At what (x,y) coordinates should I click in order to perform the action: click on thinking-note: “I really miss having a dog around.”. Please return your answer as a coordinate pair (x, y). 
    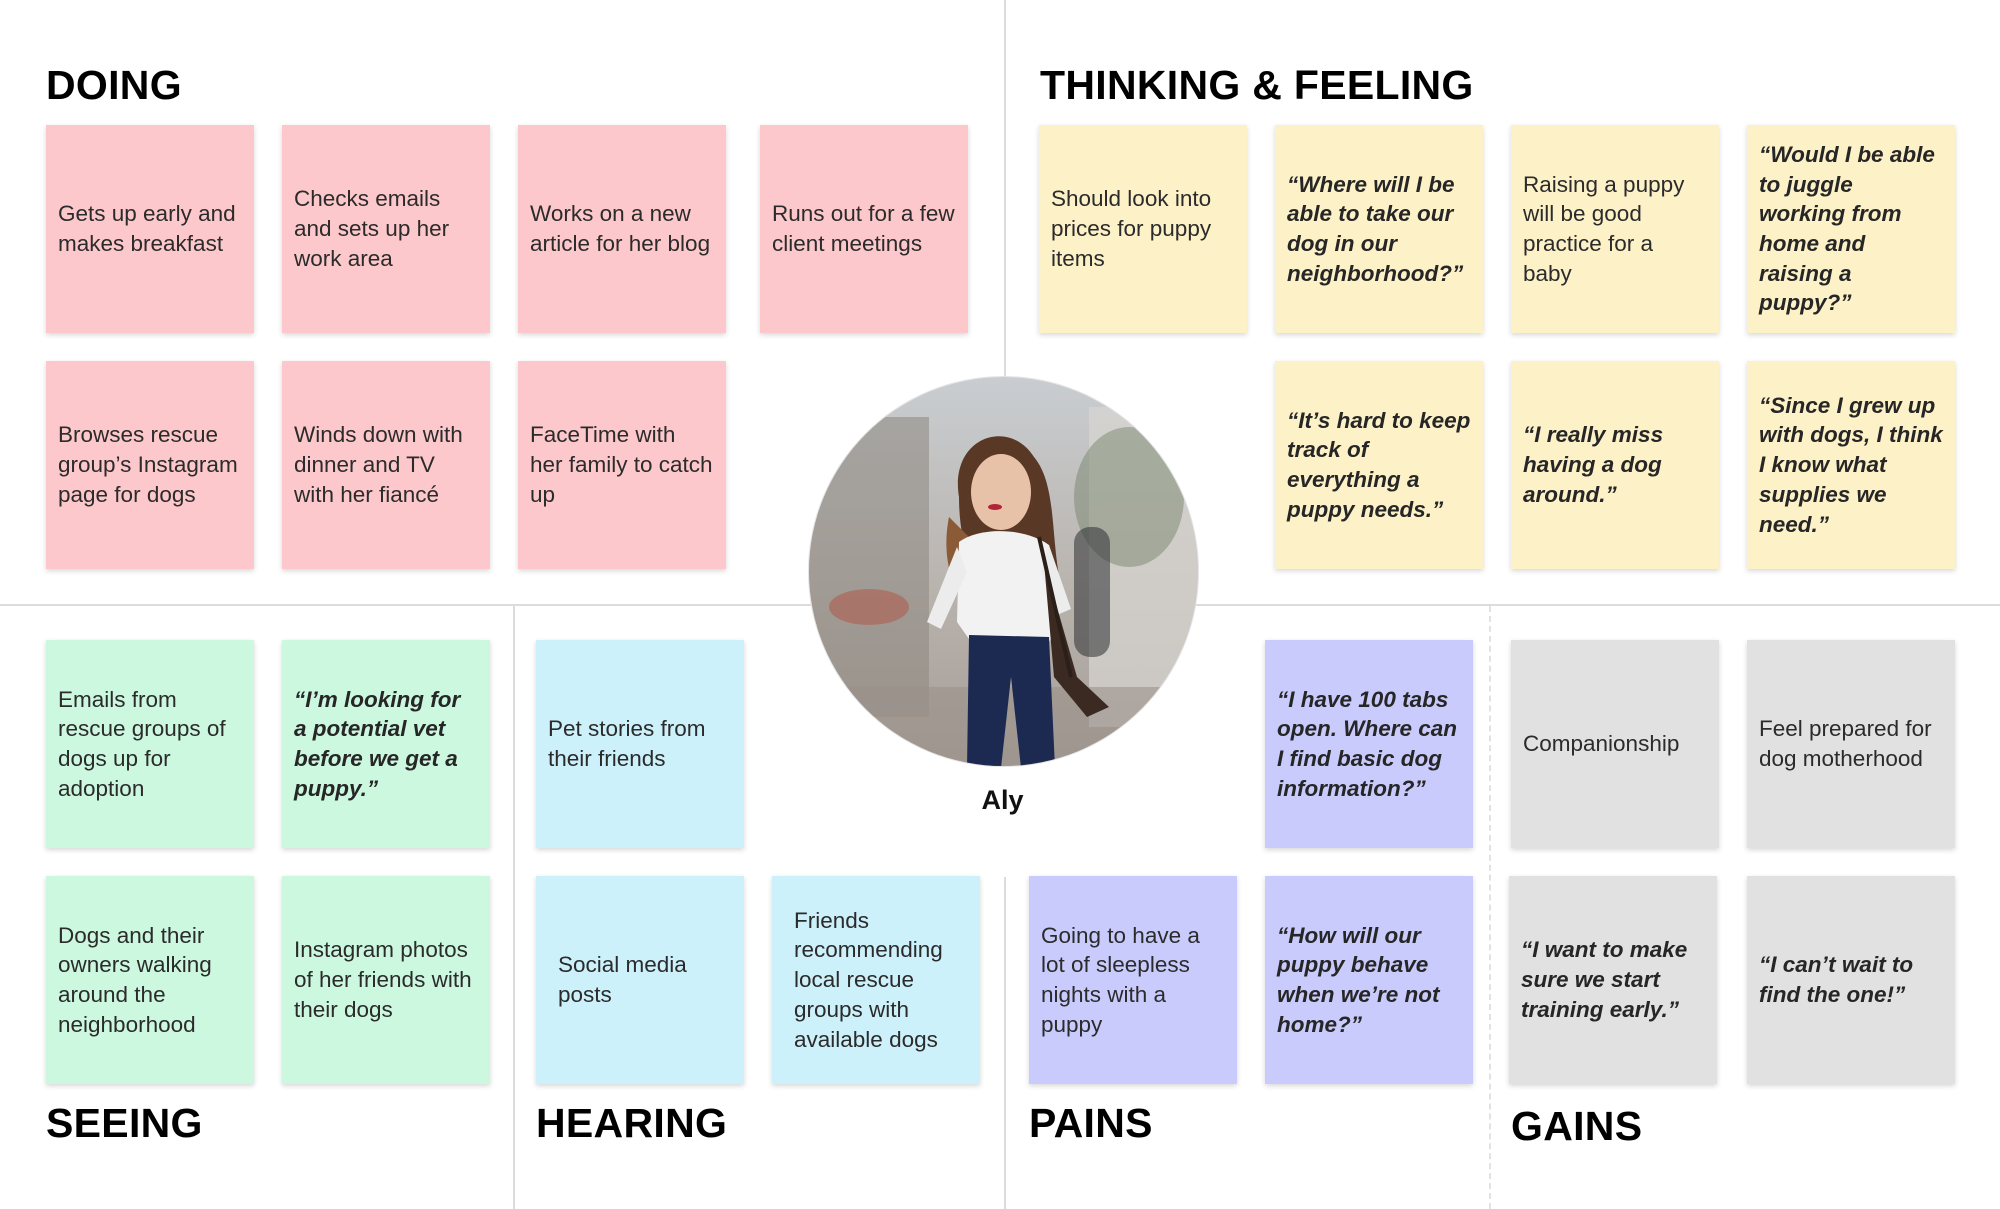
    Looking at the image, I should click on (1615, 465).